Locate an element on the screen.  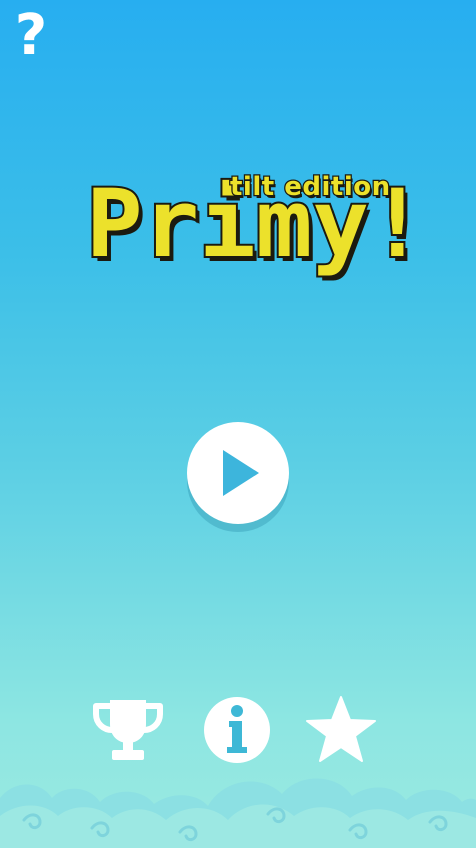
info-icon is located at coordinates (237, 730).